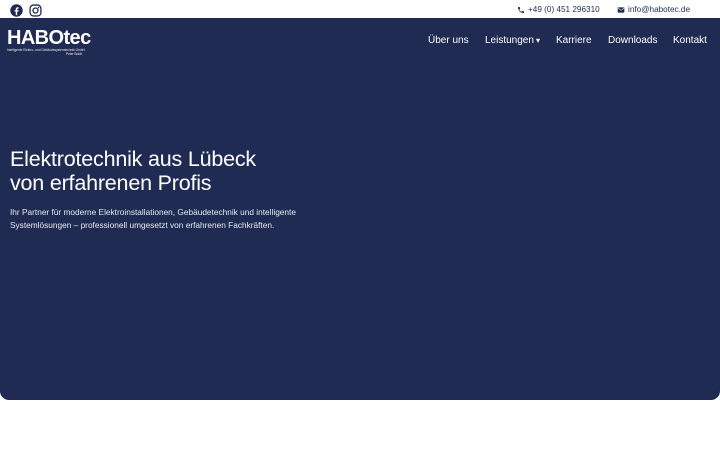 This screenshot has height=450, width=720. What do you see at coordinates (74, 54) in the screenshot?
I see `logo-owner: Peter Boldt` at bounding box center [74, 54].